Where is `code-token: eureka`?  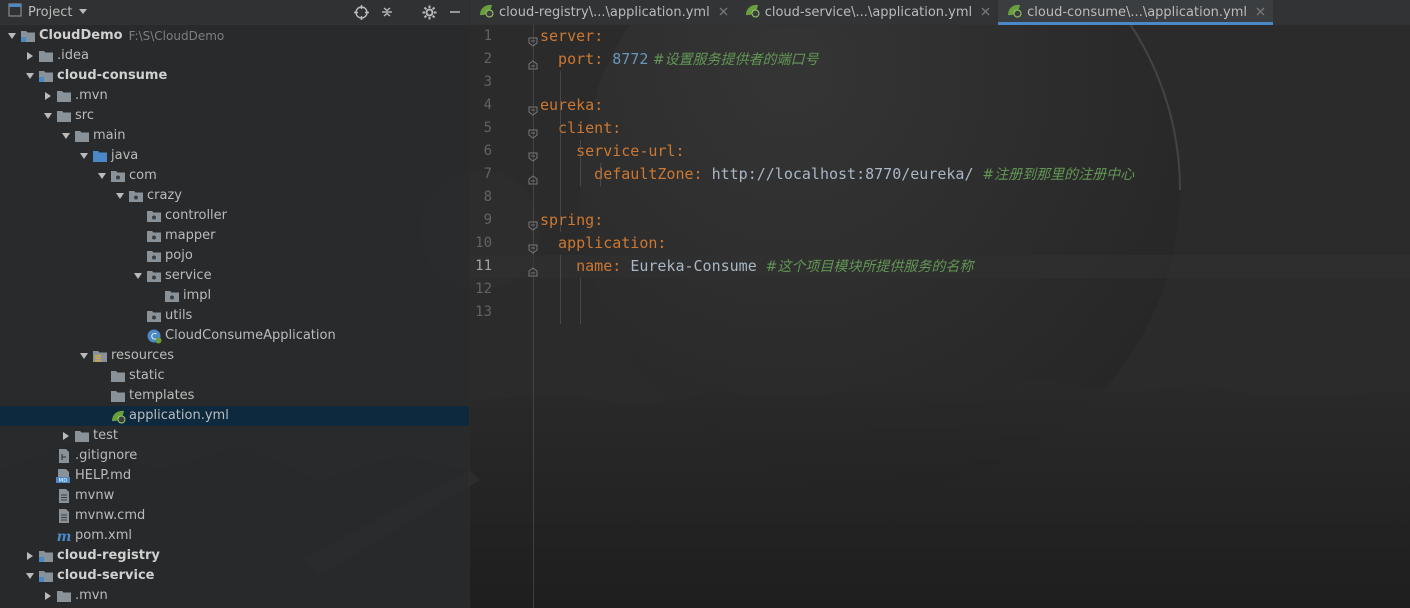
code-token: eureka is located at coordinates (567, 105).